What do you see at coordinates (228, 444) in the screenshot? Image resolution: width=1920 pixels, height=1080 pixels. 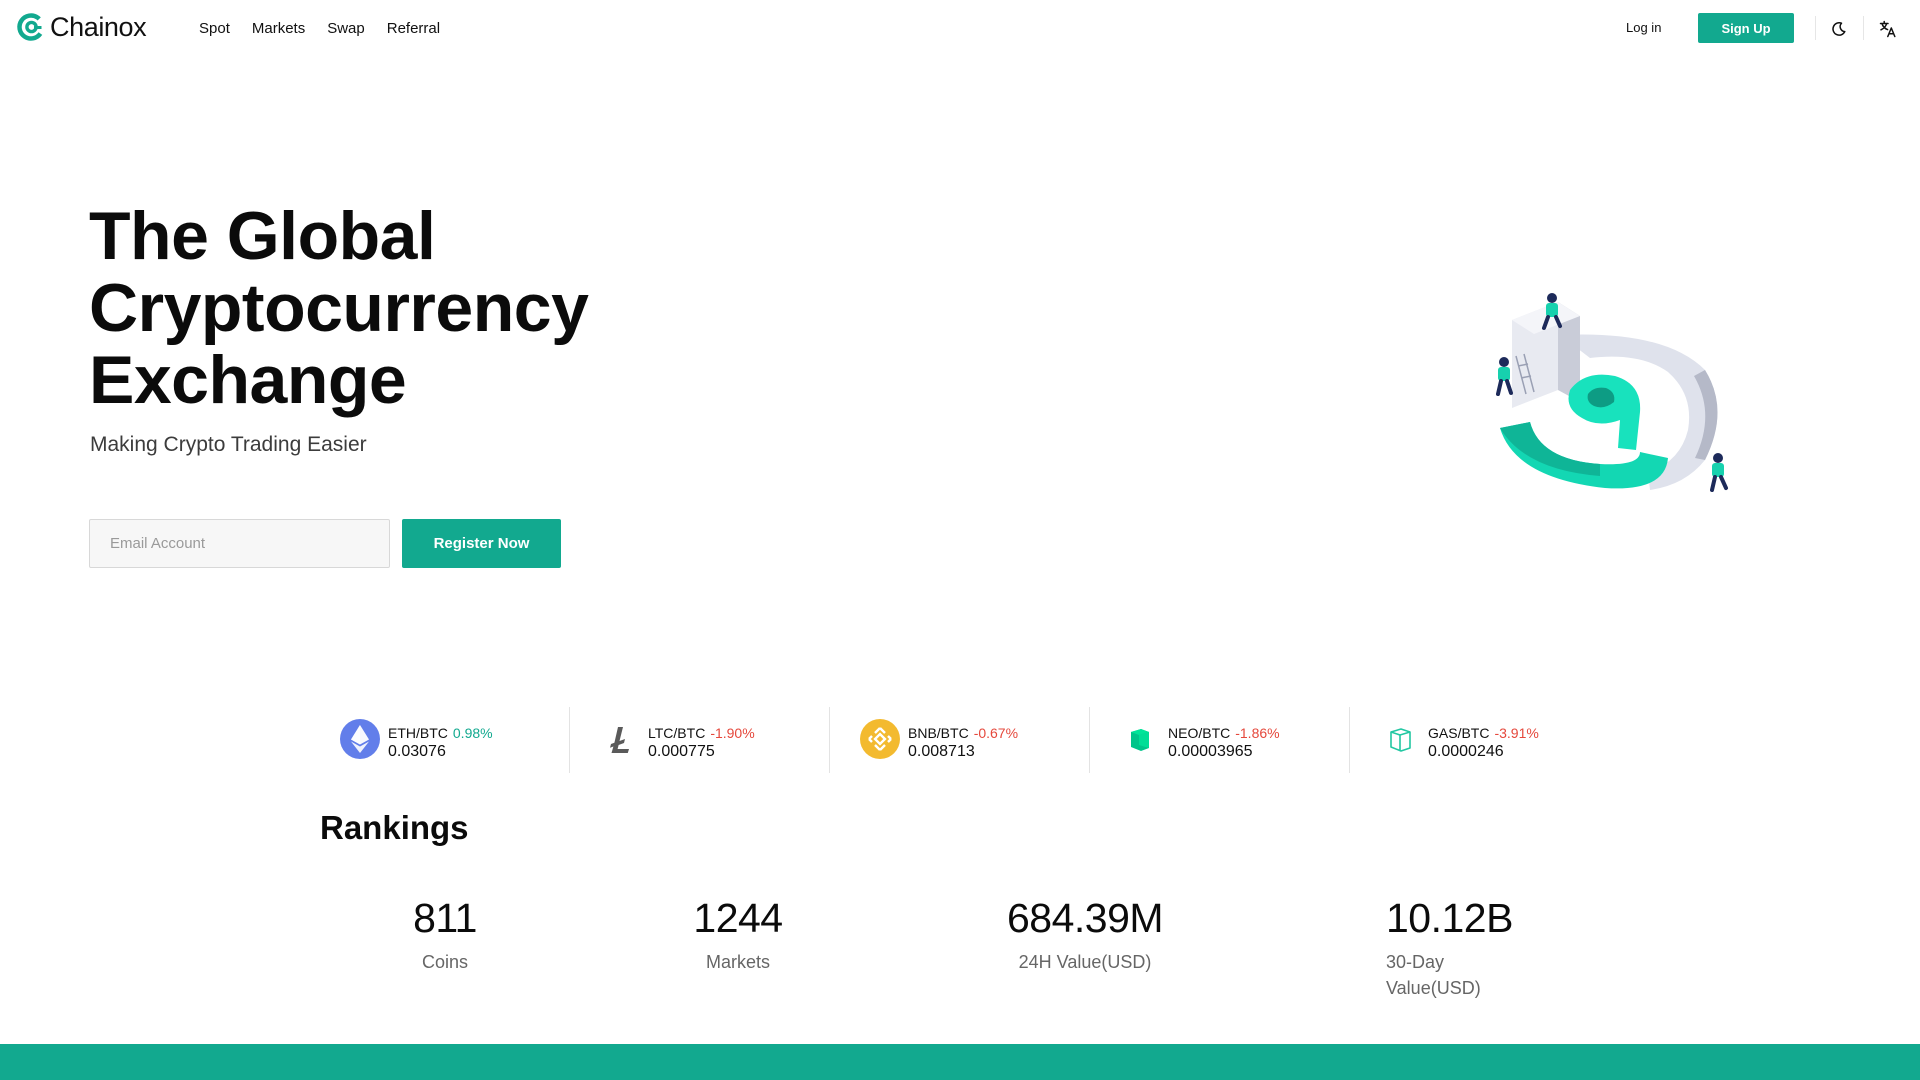 I see `hero-subtitle: Making Crypto Trading Easier` at bounding box center [228, 444].